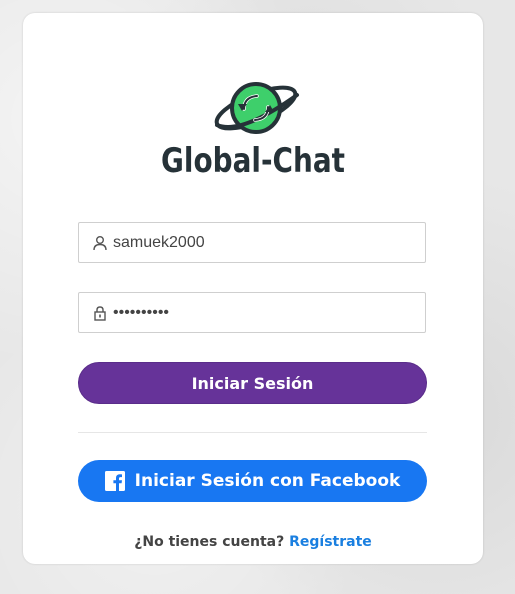 The image size is (515, 594). What do you see at coordinates (100, 313) in the screenshot?
I see `lock-icon` at bounding box center [100, 313].